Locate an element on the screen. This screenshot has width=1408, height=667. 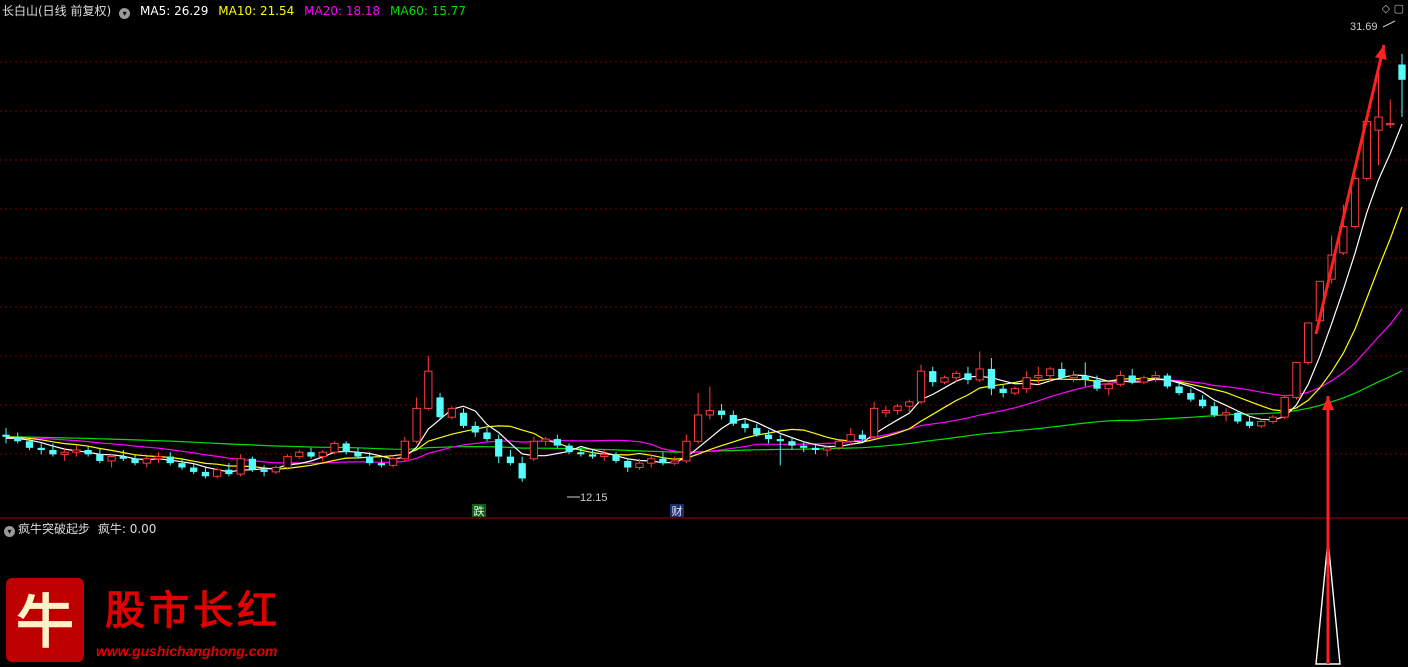
diamond-icon: ◇ is located at coordinates (1386, 8).